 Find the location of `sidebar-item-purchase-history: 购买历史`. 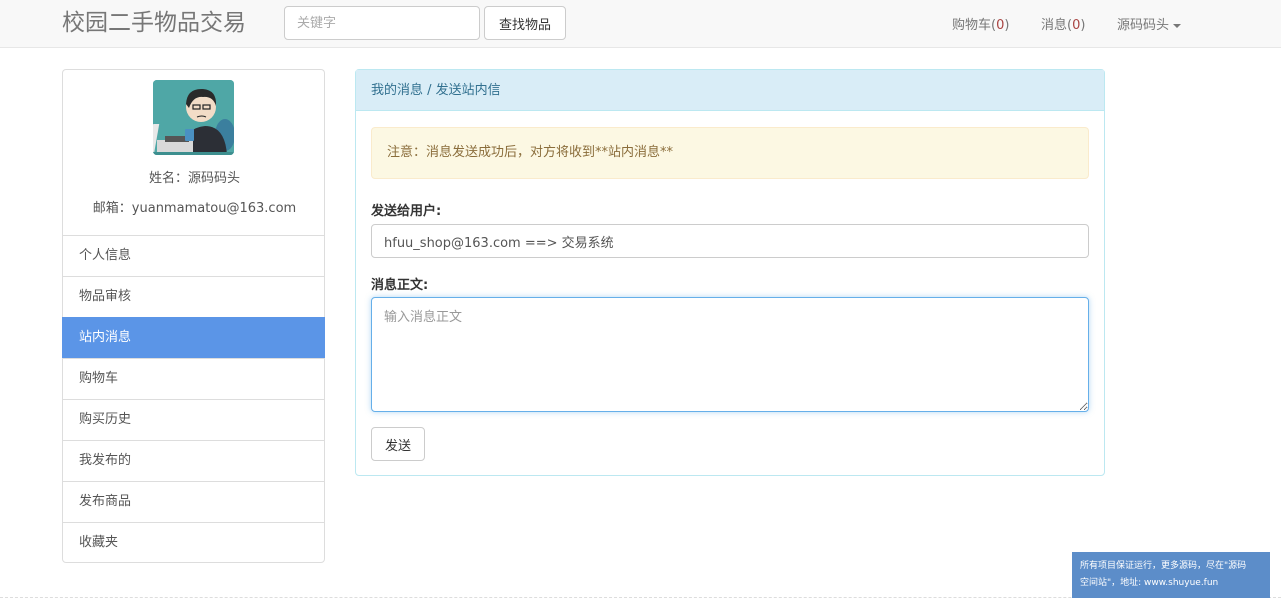

sidebar-item-purchase-history: 购买历史 is located at coordinates (193, 419).